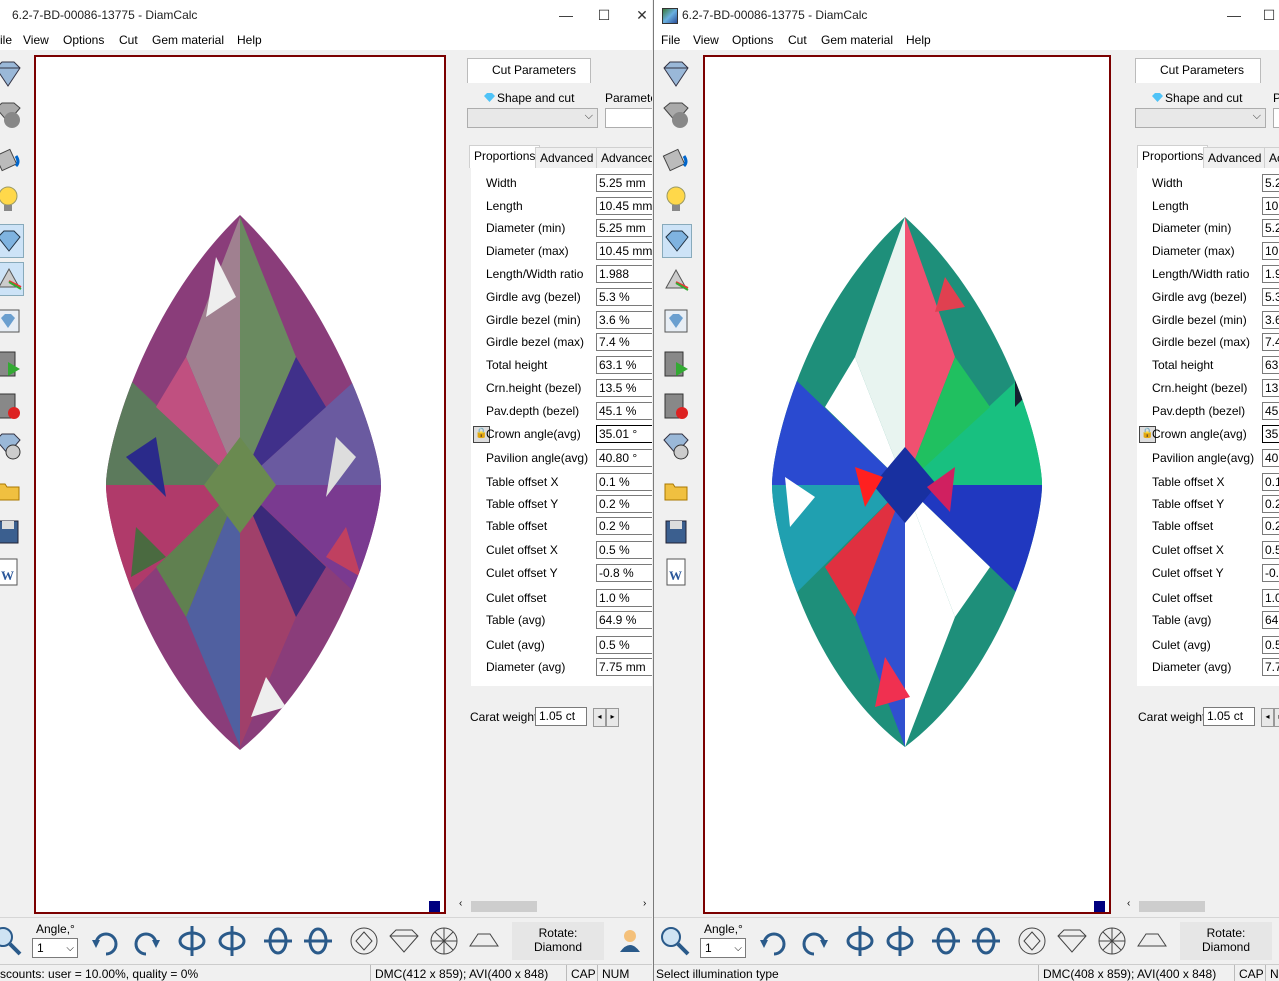 This screenshot has height=981, width=1279. I want to click on scroll-left-icon: ‹, so click(460, 903).